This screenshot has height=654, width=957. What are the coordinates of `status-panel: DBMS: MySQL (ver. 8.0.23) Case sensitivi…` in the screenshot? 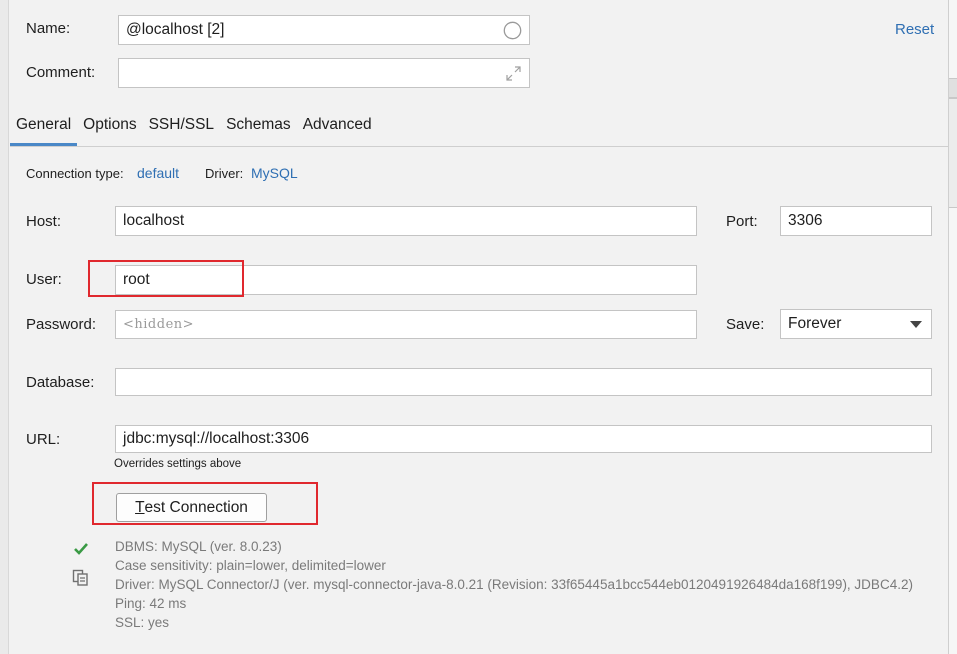 It's located at (525, 584).